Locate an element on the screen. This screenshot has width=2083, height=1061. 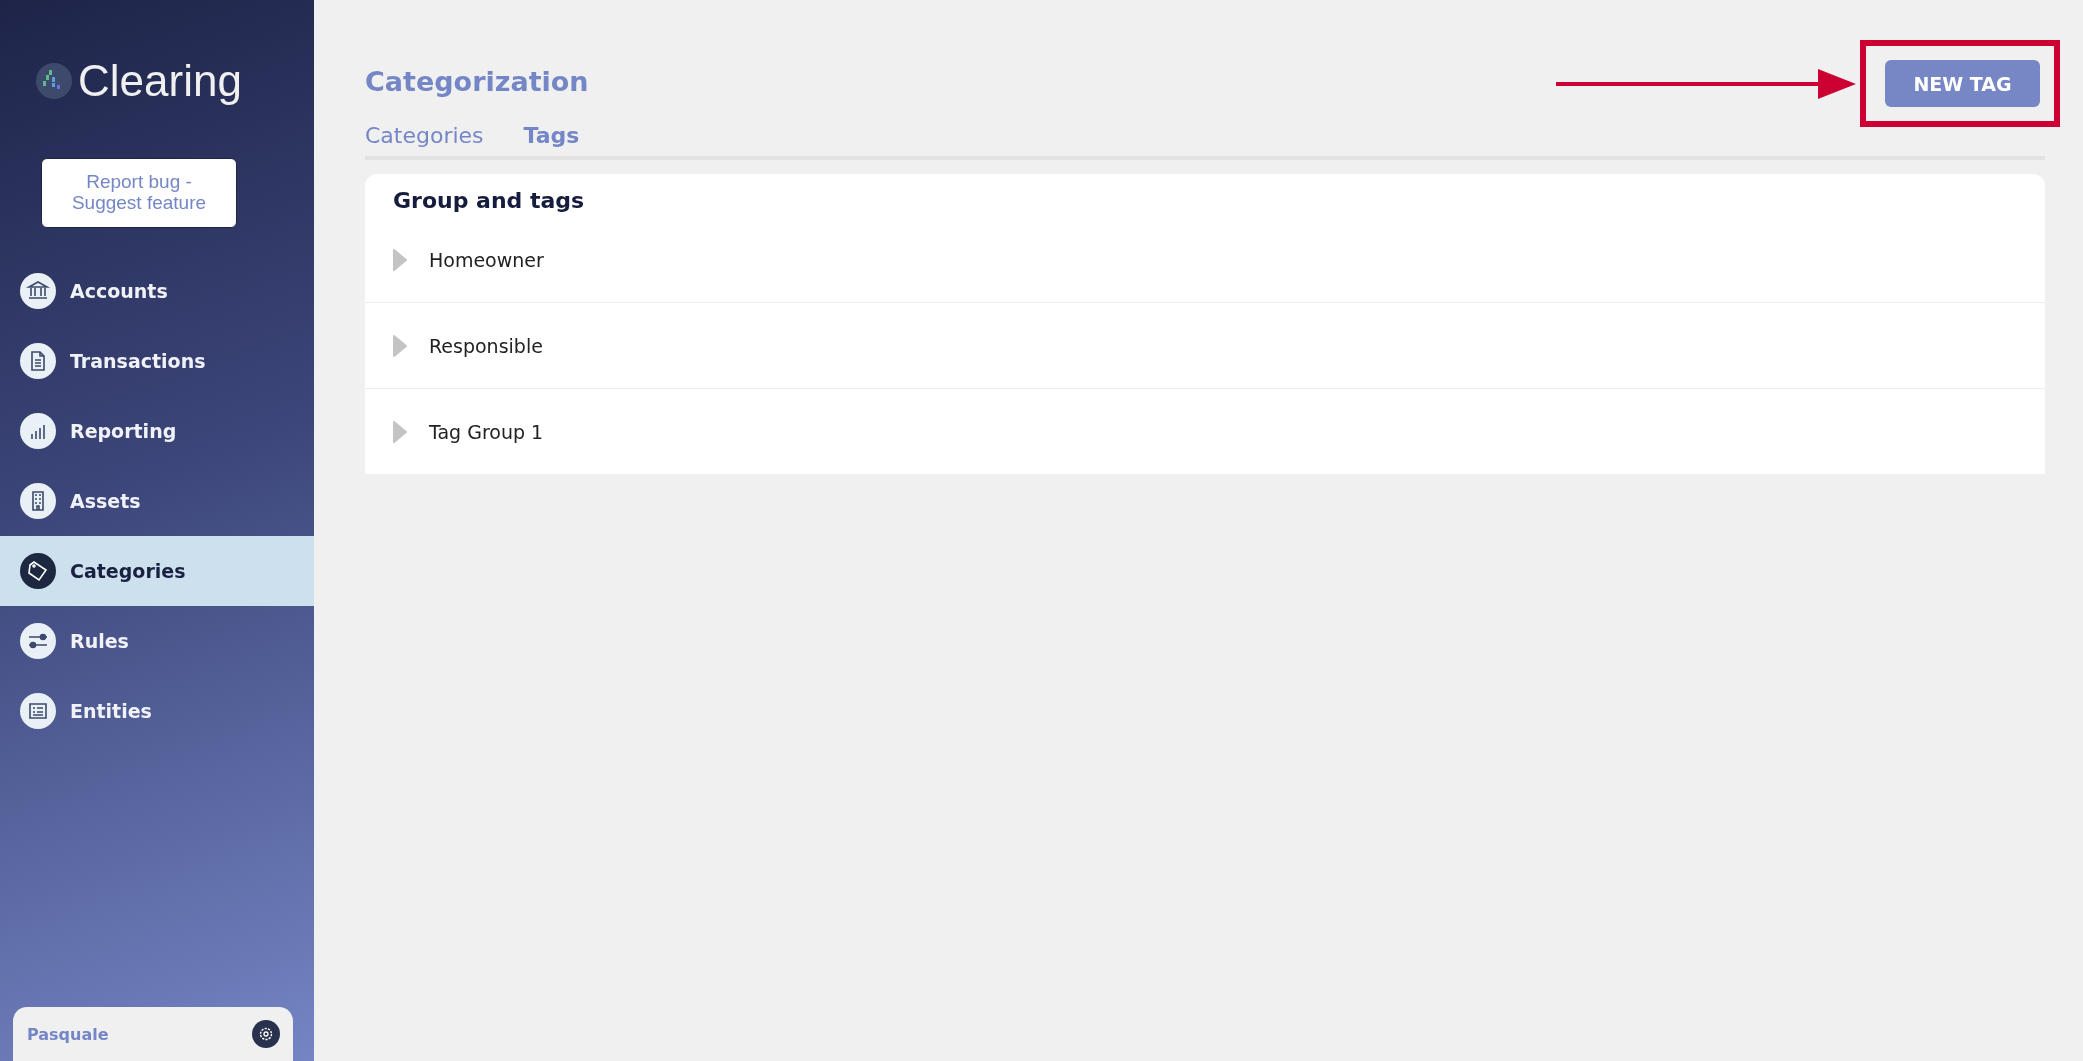
report-bug-button: Report bug - Suggest feature is located at coordinates (139, 193).